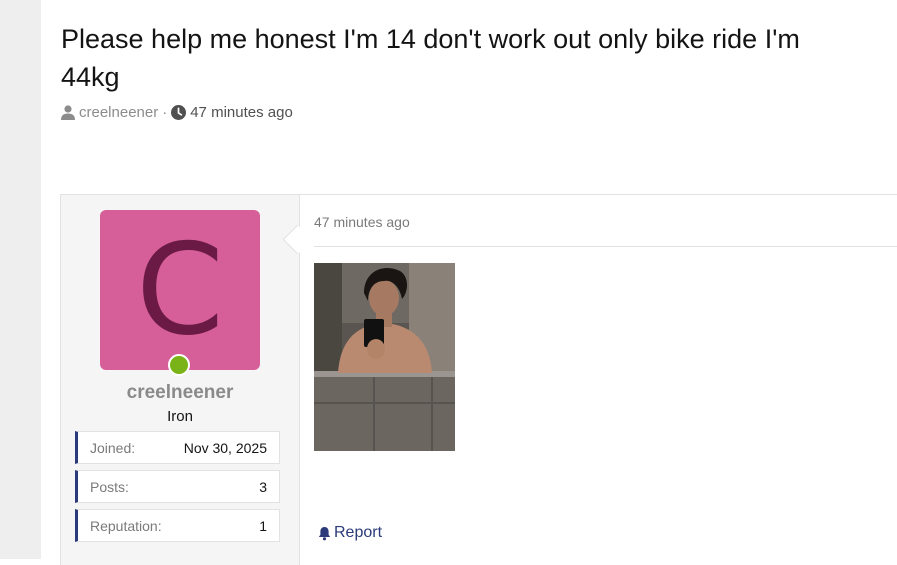 The width and height of the screenshot is (897, 565). I want to click on stat-label: Posts:, so click(109, 486).